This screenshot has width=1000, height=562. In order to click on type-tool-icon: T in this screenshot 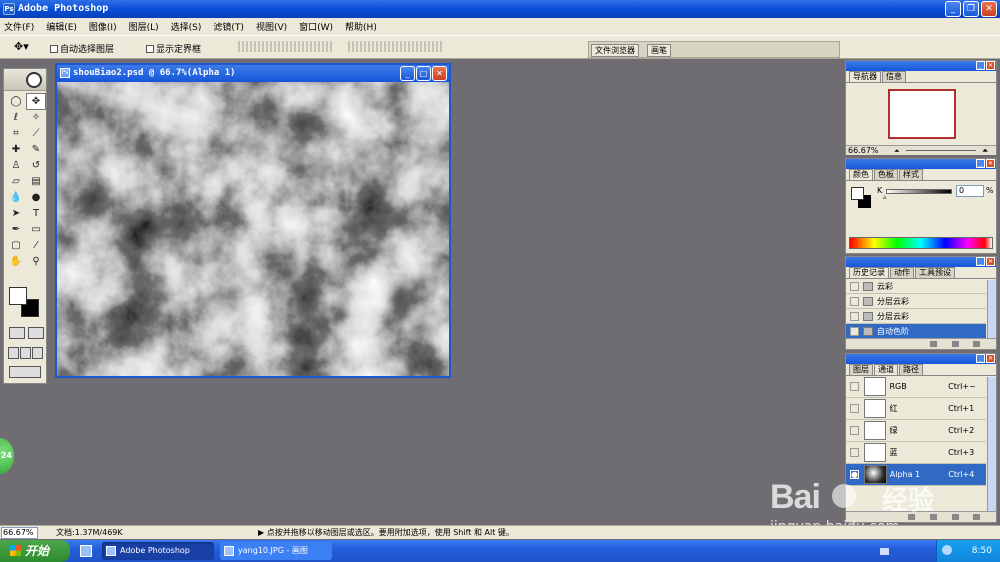, I will do `click(36, 213)`.